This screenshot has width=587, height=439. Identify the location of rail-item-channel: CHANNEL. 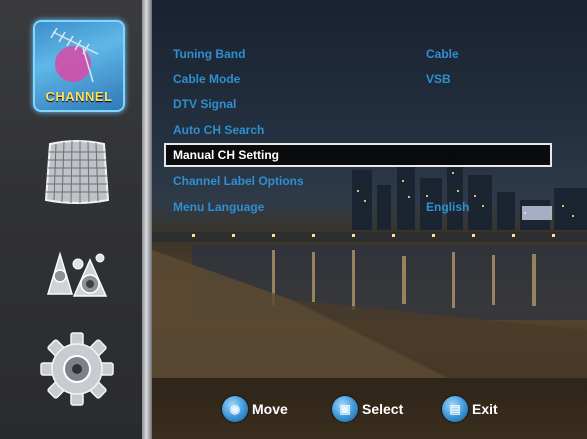
(79, 66).